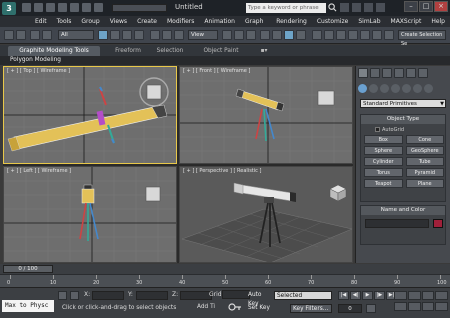 The height and width of the screenshot is (318, 450). What do you see at coordinates (115, 35) in the screenshot?
I see `select-by-name-icon` at bounding box center [115, 35].